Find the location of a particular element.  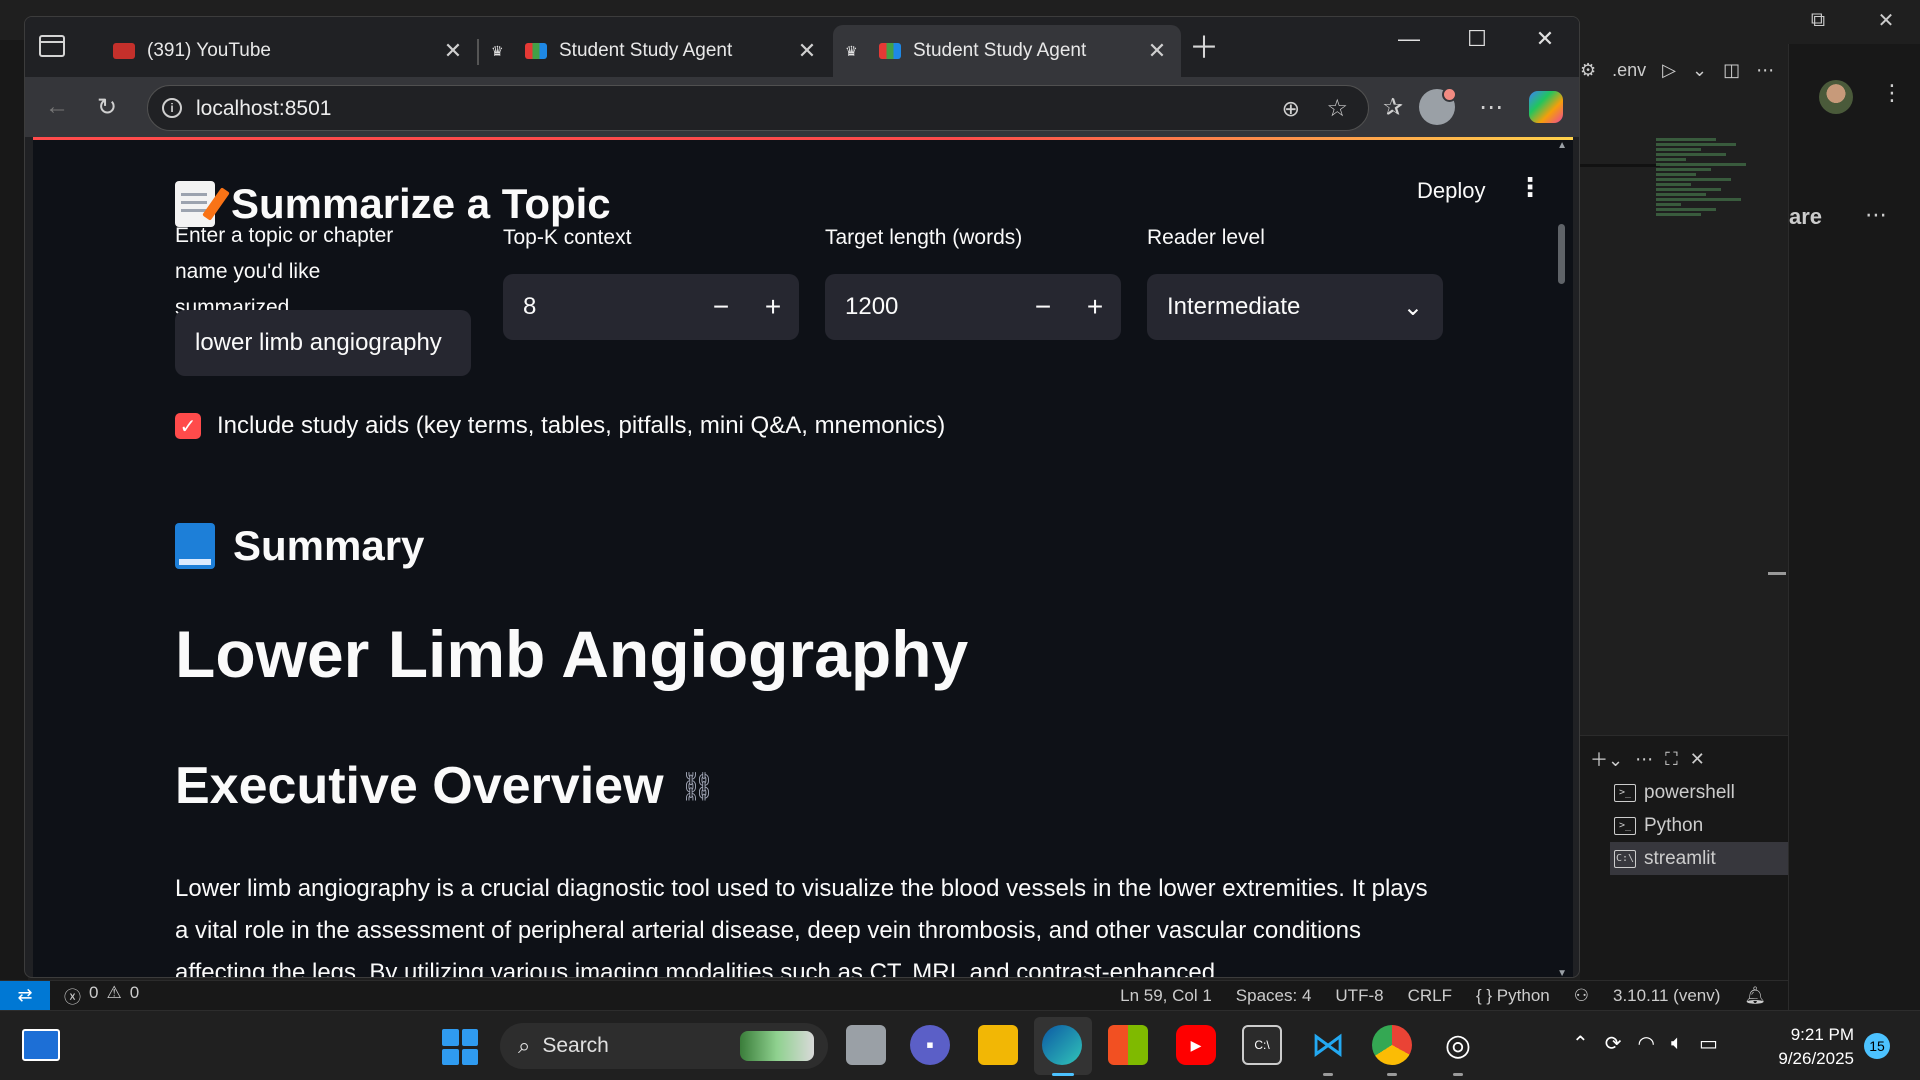

url-text: localhost:8501 is located at coordinates (263, 109).